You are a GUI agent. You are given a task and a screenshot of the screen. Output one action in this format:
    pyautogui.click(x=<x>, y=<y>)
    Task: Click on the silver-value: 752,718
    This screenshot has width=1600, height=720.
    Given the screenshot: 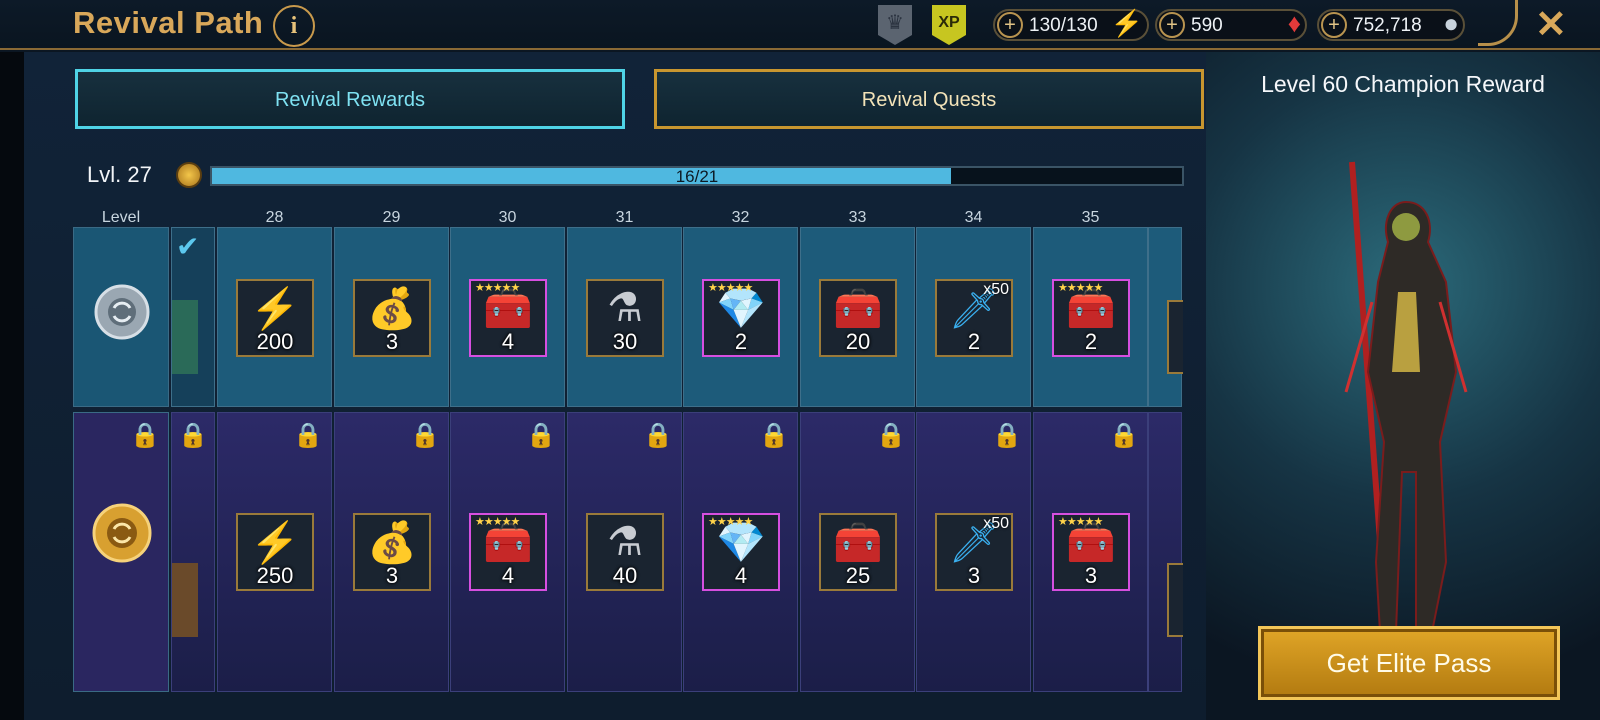 What is the action you would take?
    pyautogui.click(x=1387, y=25)
    